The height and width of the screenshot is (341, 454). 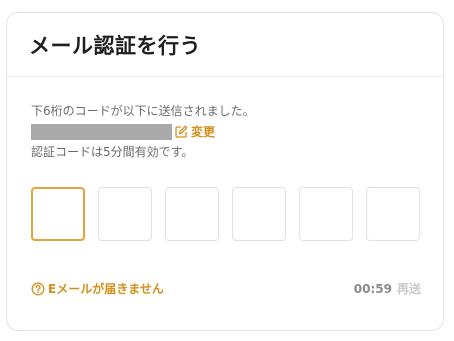 What do you see at coordinates (181, 131) in the screenshot?
I see `edit-icon` at bounding box center [181, 131].